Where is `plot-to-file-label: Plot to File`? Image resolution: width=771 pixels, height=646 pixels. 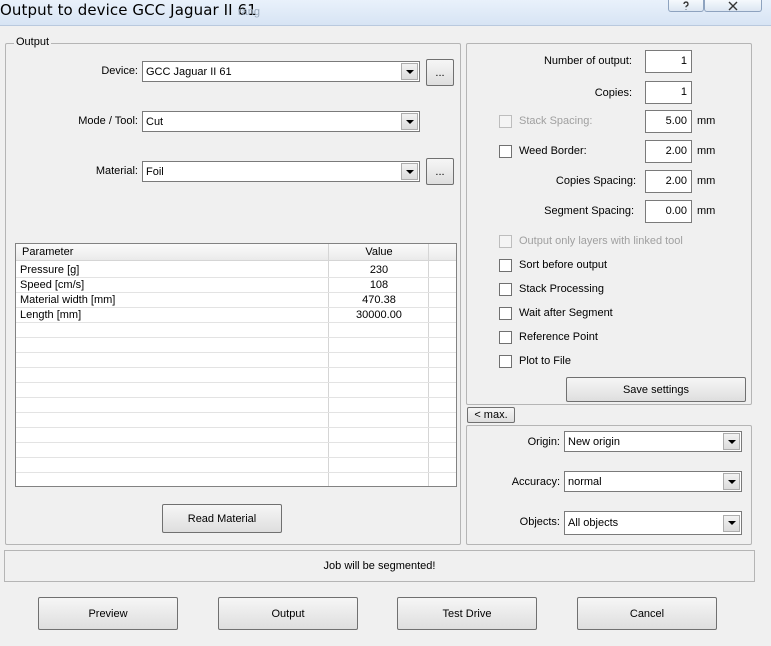
plot-to-file-label: Plot to File is located at coordinates (545, 361).